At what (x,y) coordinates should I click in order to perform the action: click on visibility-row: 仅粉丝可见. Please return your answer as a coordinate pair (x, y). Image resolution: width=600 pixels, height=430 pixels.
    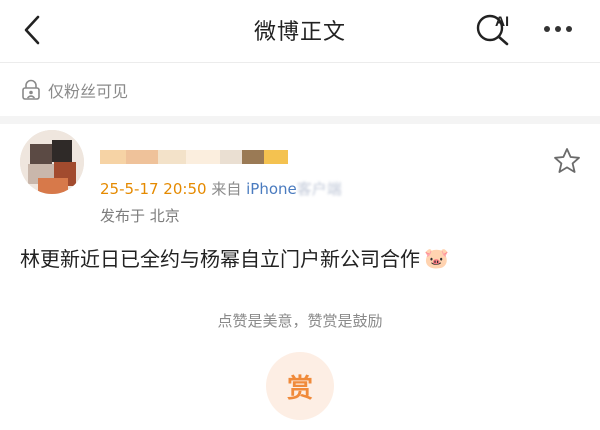
    Looking at the image, I should click on (74, 90).